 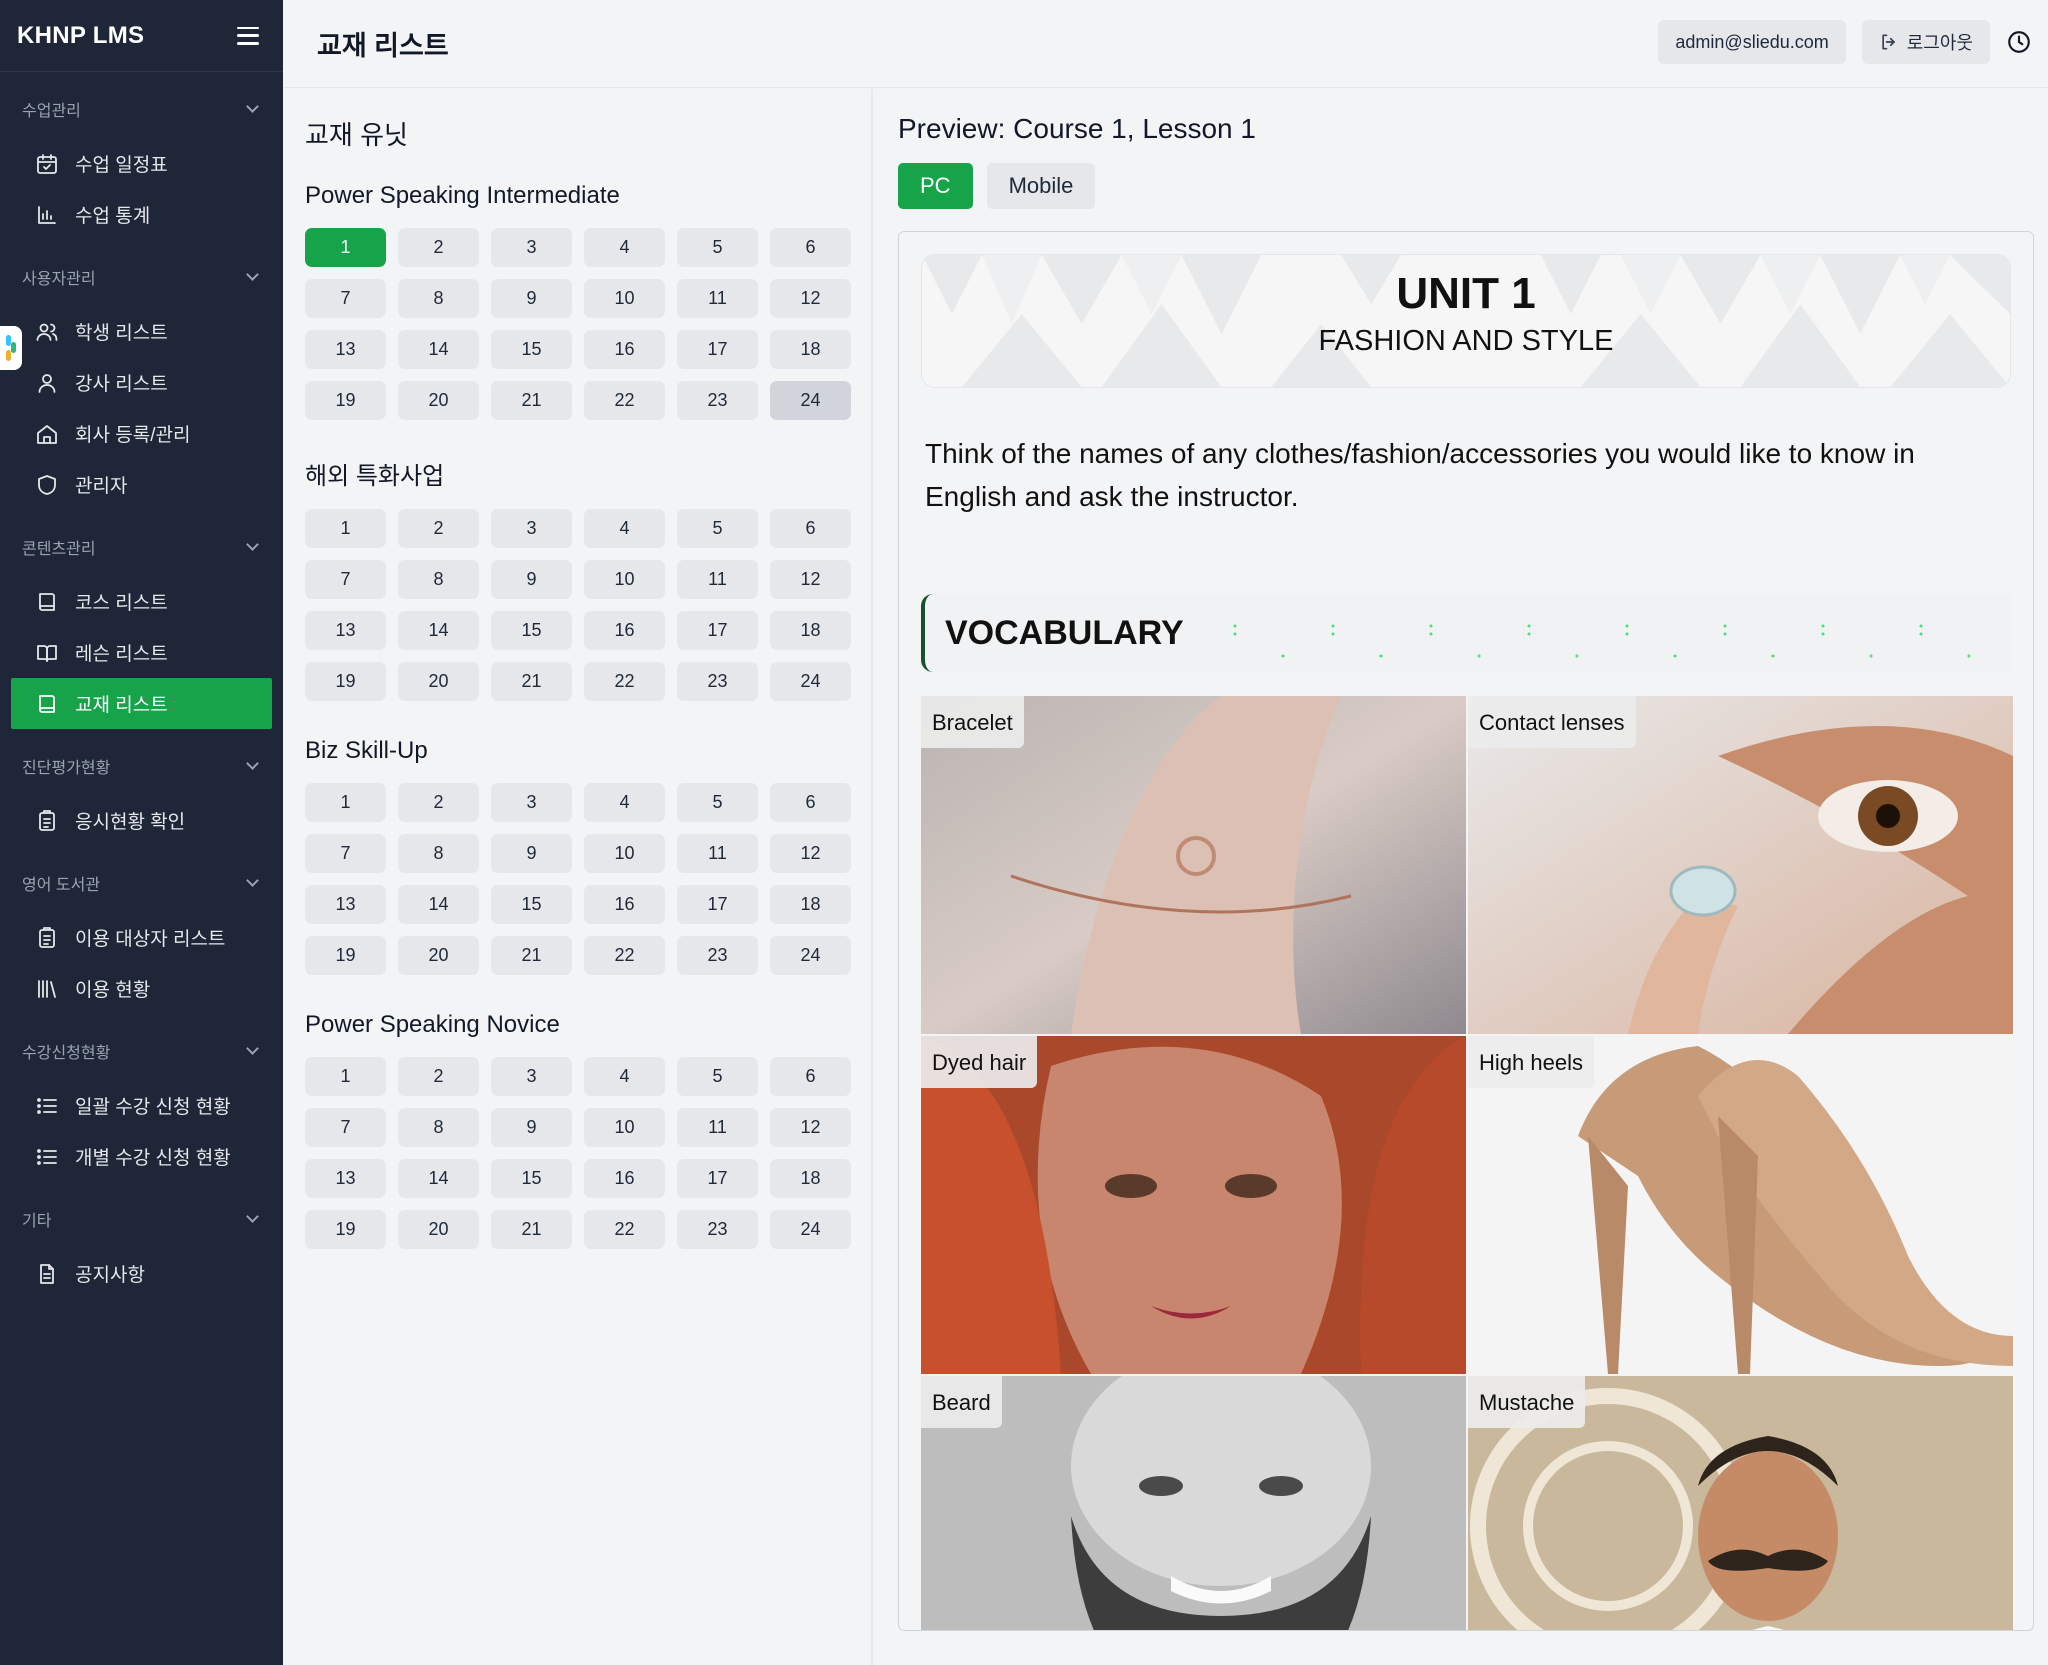 I want to click on sidebar-item: 공지사항, so click(x=141, y=1273).